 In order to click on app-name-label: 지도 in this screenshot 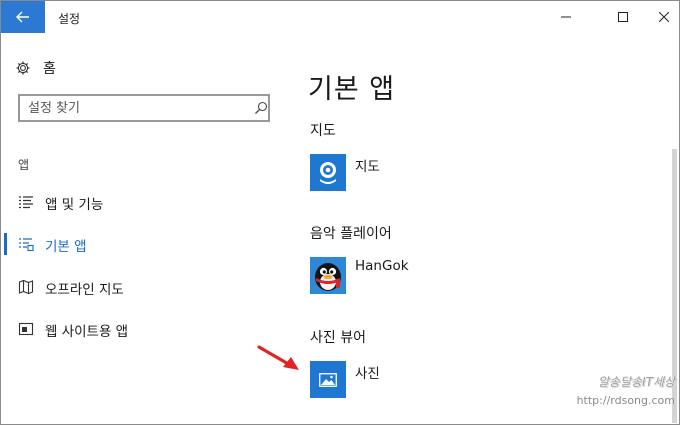, I will do `click(367, 167)`.